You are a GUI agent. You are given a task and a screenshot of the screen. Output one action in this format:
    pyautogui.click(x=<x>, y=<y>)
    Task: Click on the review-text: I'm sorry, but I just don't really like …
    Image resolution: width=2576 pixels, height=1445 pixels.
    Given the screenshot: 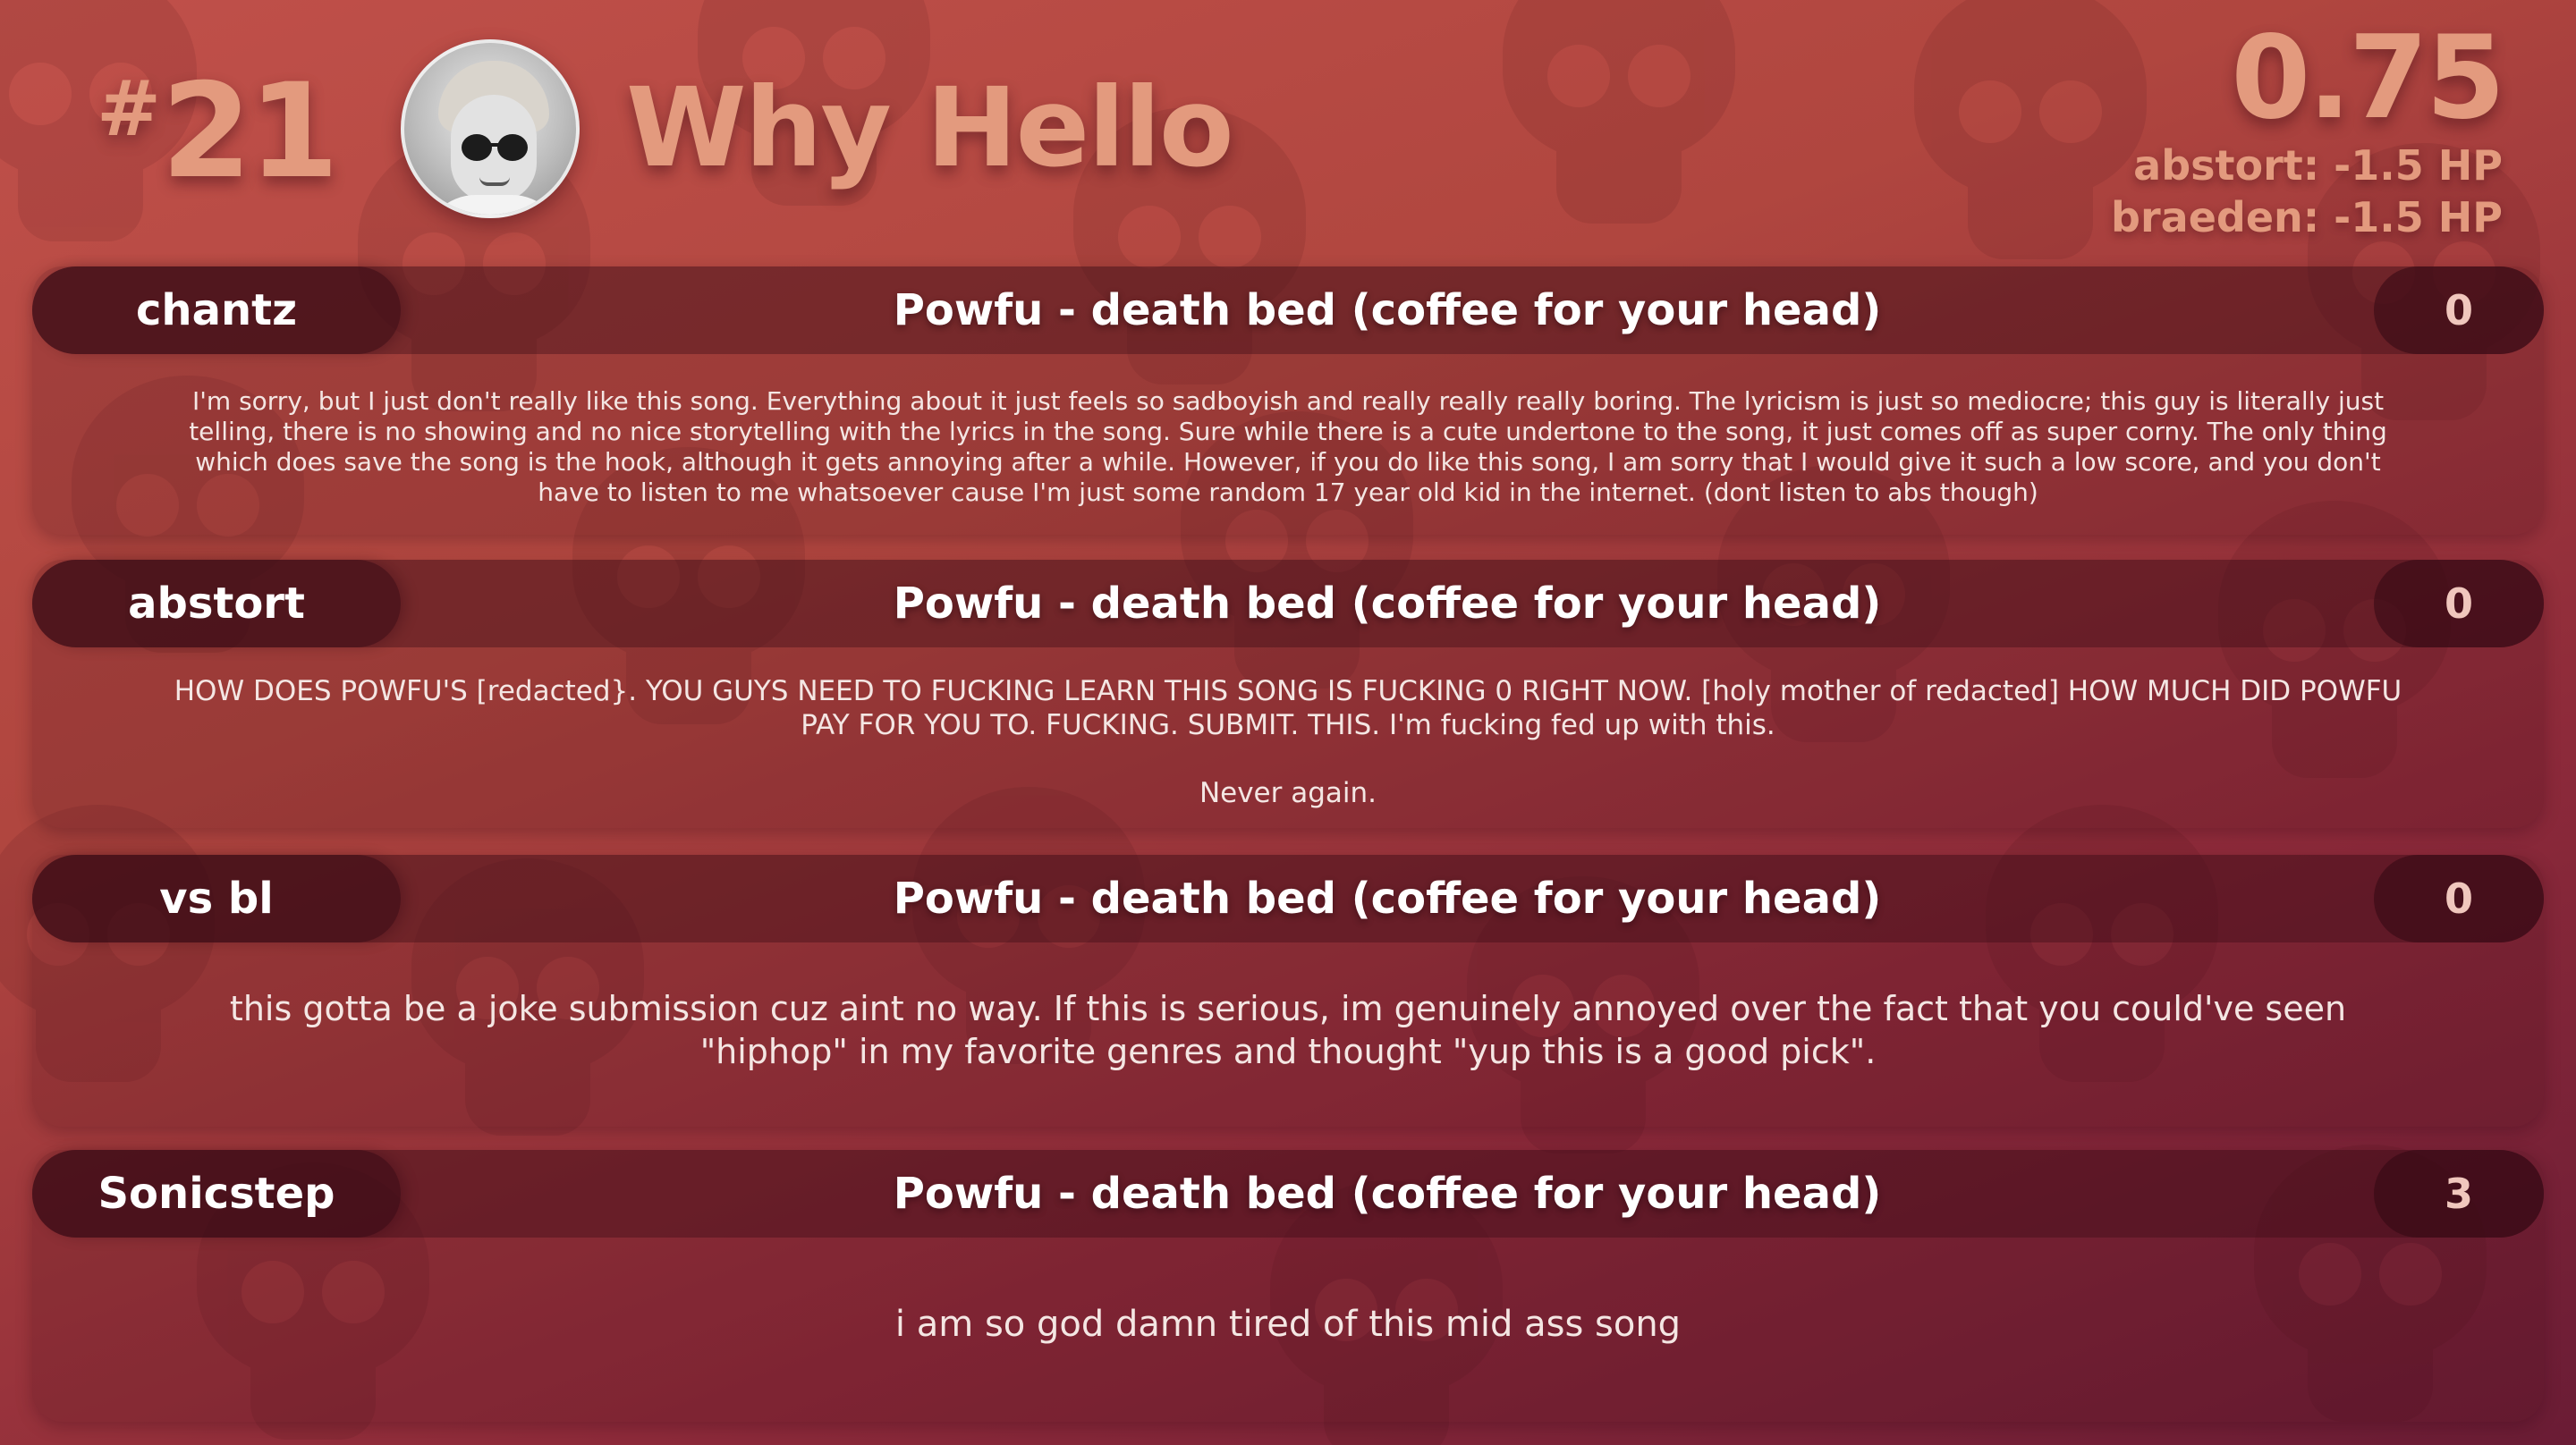 What is the action you would take?
    pyautogui.click(x=1288, y=446)
    